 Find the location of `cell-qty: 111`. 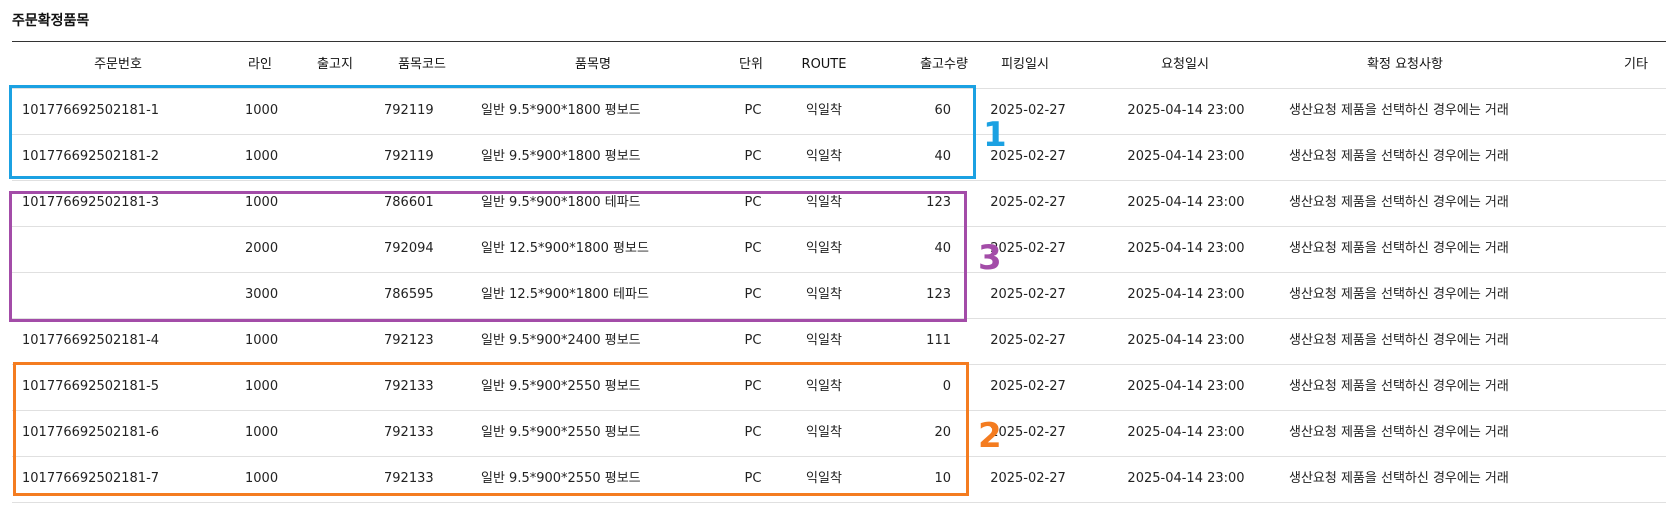

cell-qty: 111 is located at coordinates (938, 340).